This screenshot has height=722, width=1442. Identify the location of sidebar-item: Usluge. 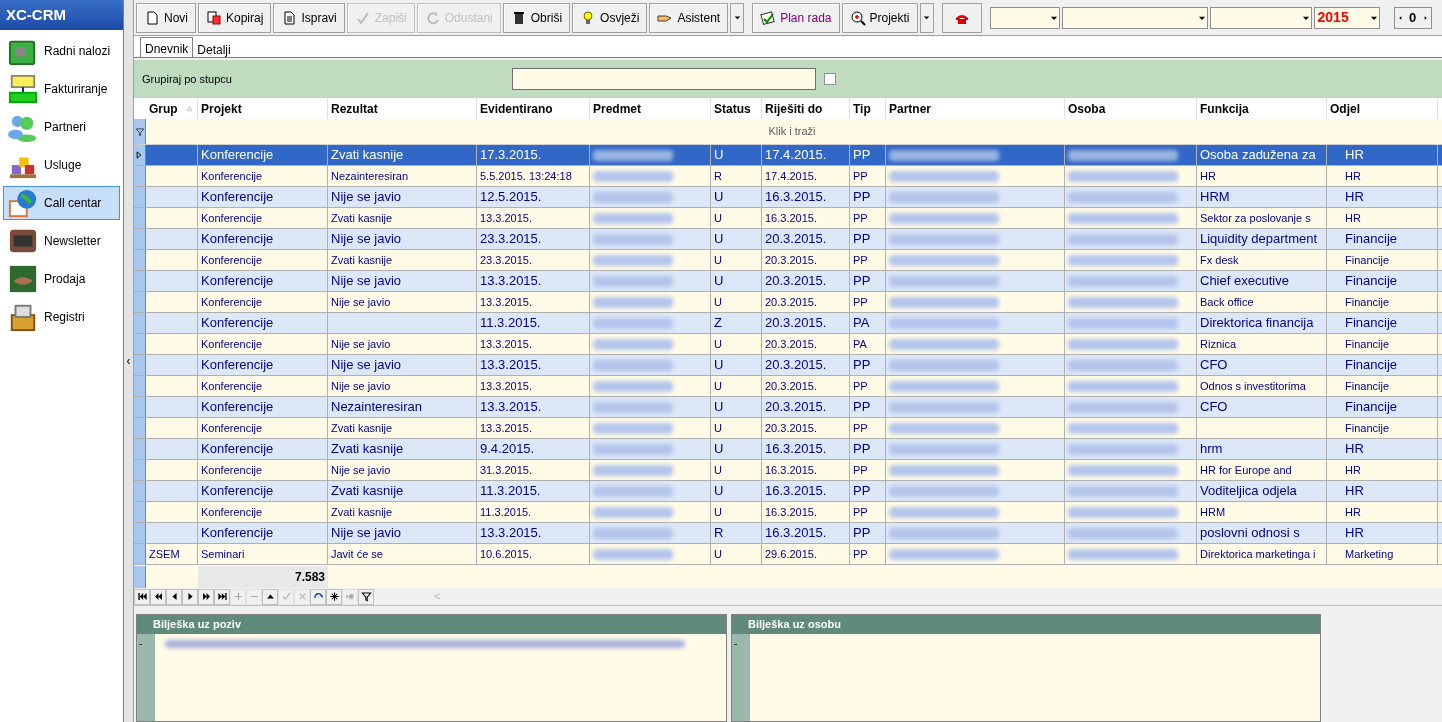
(61, 165).